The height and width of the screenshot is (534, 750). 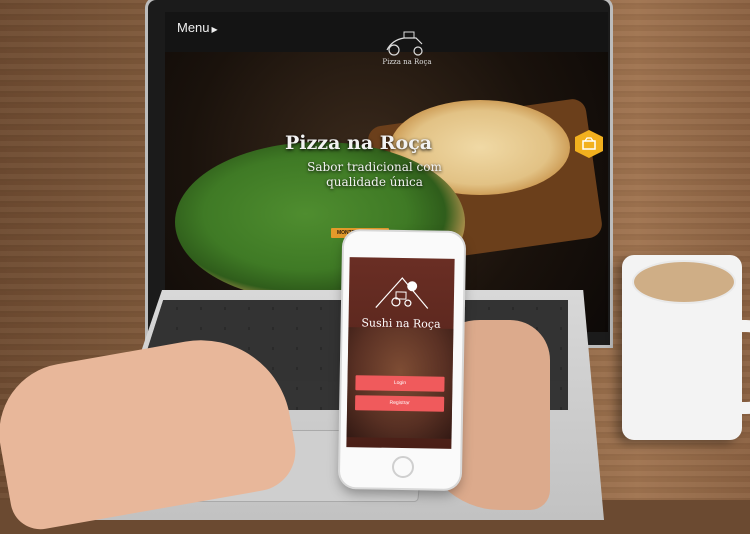 I want to click on site-logo-text: Pizza na Roça, so click(x=407, y=62).